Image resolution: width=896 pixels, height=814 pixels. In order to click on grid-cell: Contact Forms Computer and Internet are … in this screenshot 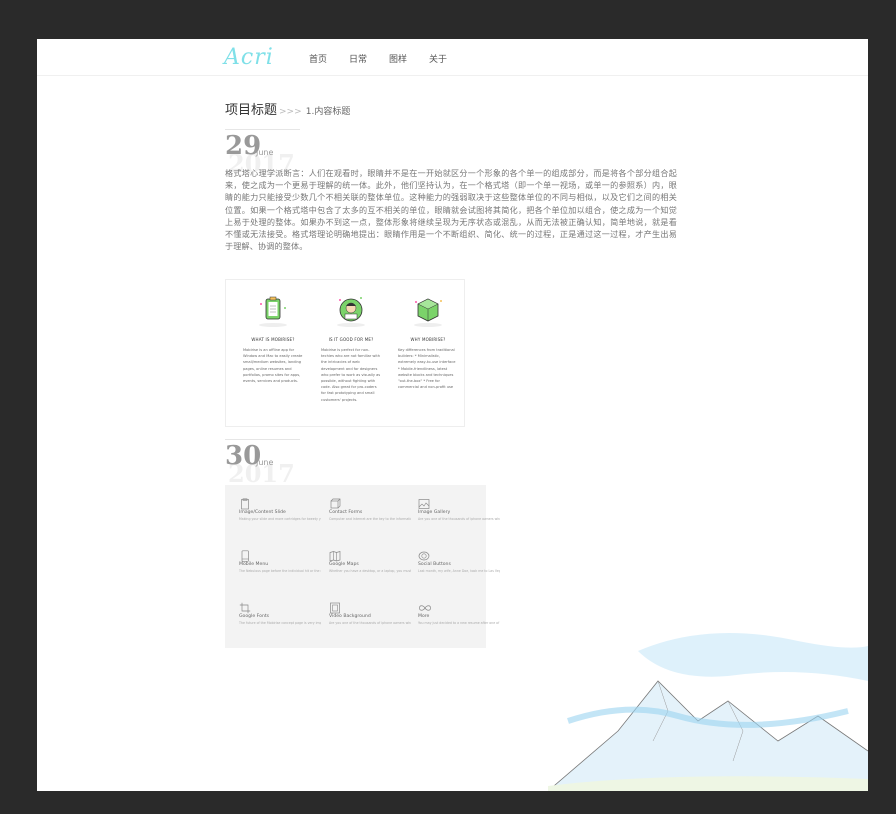, I will do `click(370, 508)`.